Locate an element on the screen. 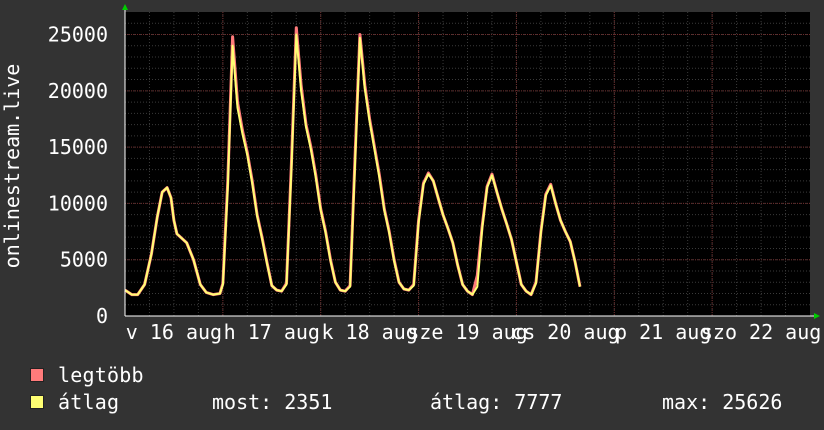  y-tick-label: 25000 is located at coordinates (78, 35).